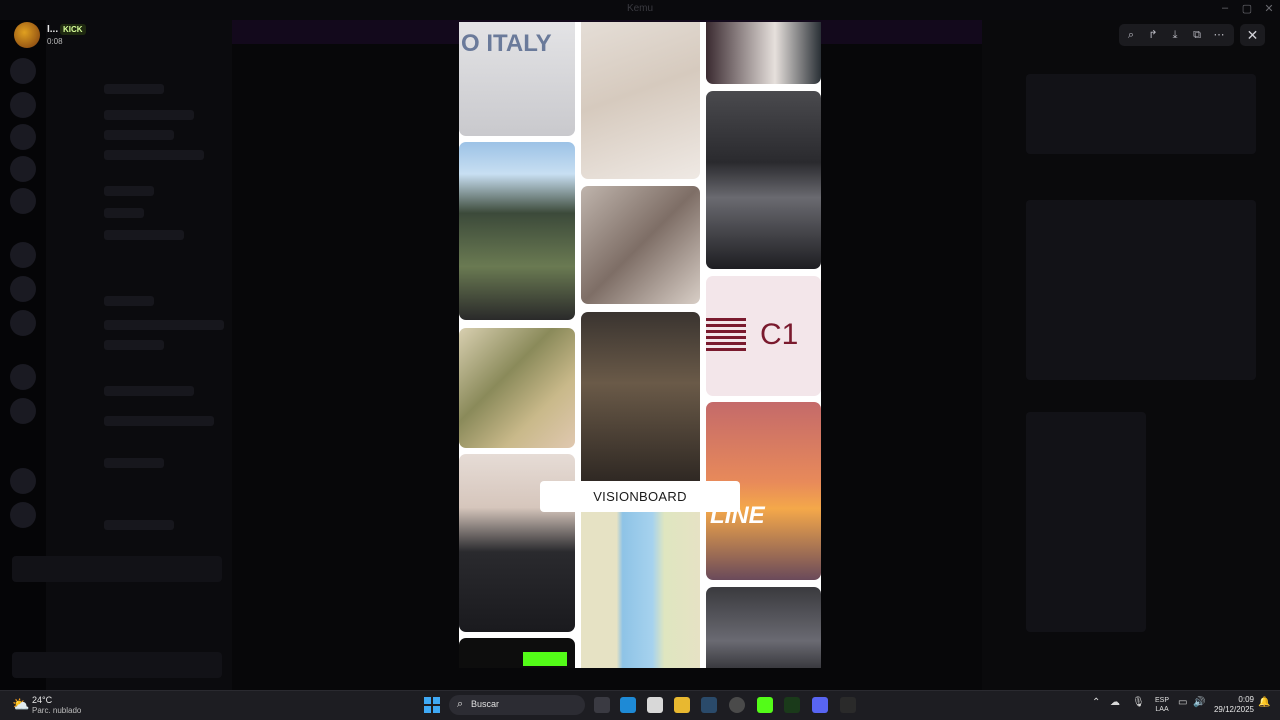  Describe the element at coordinates (1197, 35) in the screenshot. I see `open-external-icon: ⧉` at that location.